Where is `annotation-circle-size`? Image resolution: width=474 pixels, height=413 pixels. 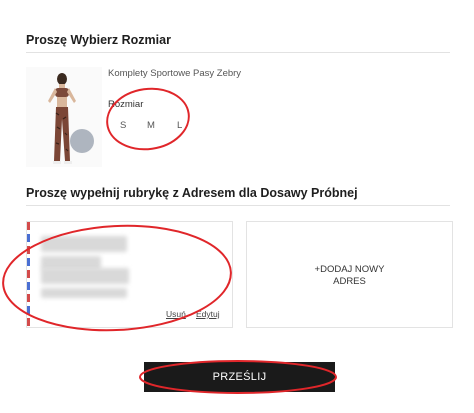 annotation-circle-size is located at coordinates (148, 119).